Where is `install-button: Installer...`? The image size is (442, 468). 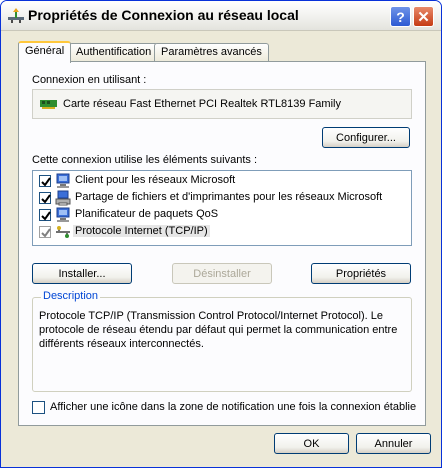 install-button: Installer... is located at coordinates (82, 273).